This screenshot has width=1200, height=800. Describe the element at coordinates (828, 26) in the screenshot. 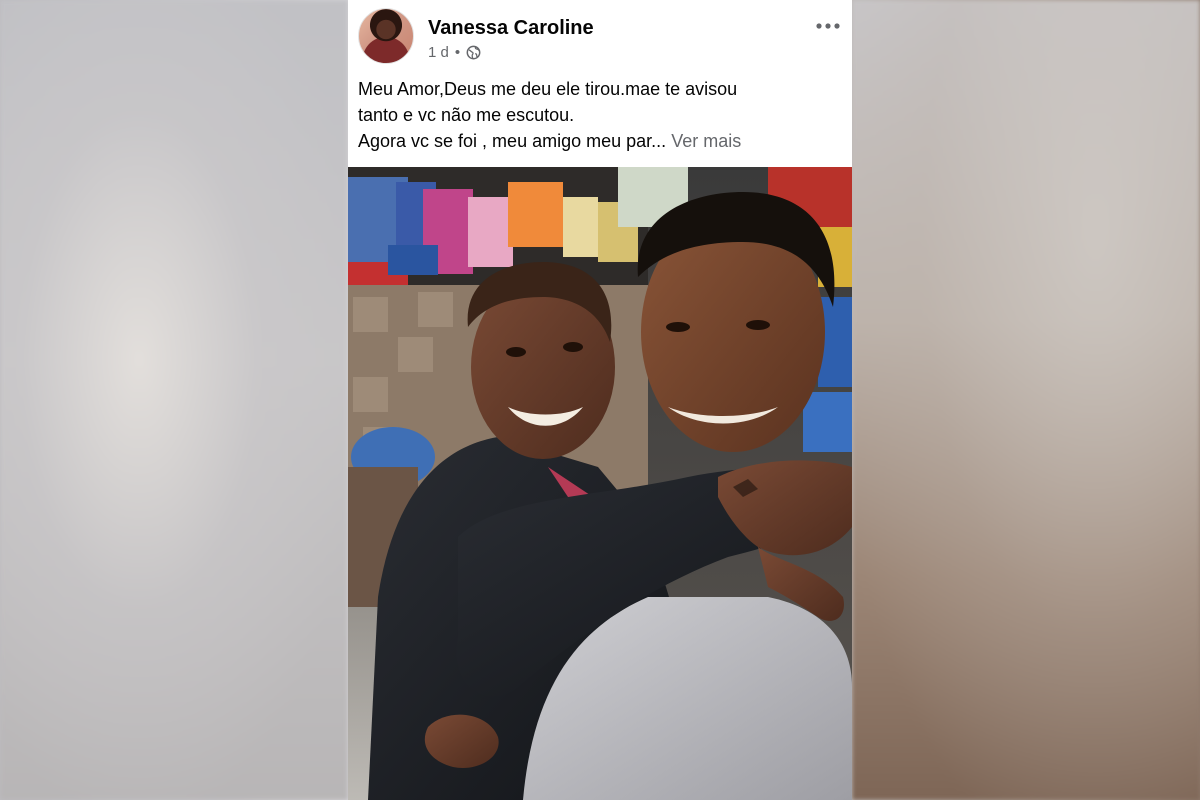

I see `more-options-icon` at that location.